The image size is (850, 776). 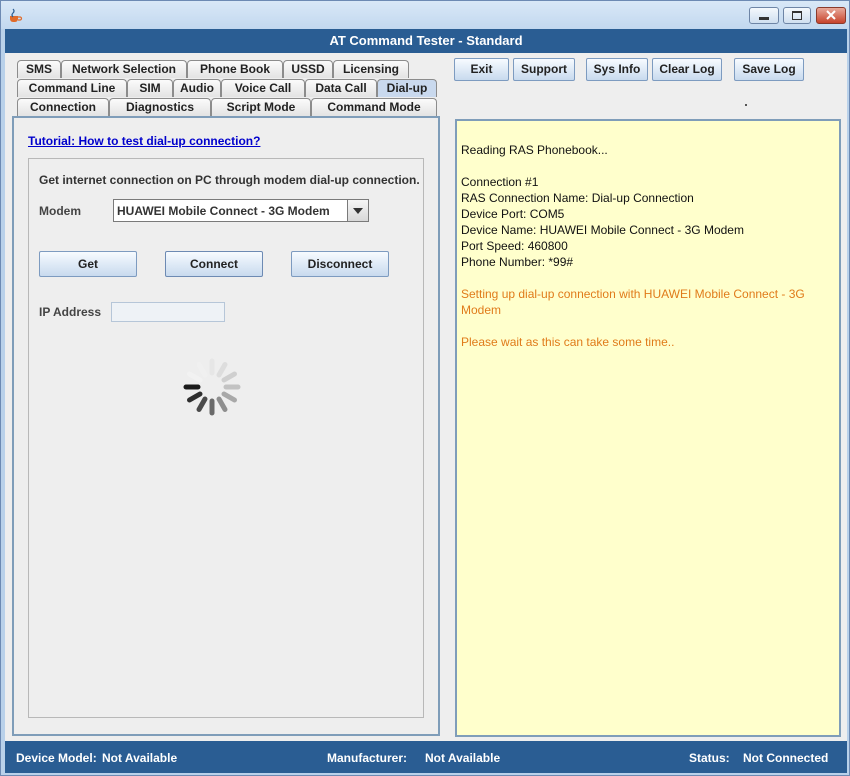 I want to click on close-button, so click(x=831, y=15).